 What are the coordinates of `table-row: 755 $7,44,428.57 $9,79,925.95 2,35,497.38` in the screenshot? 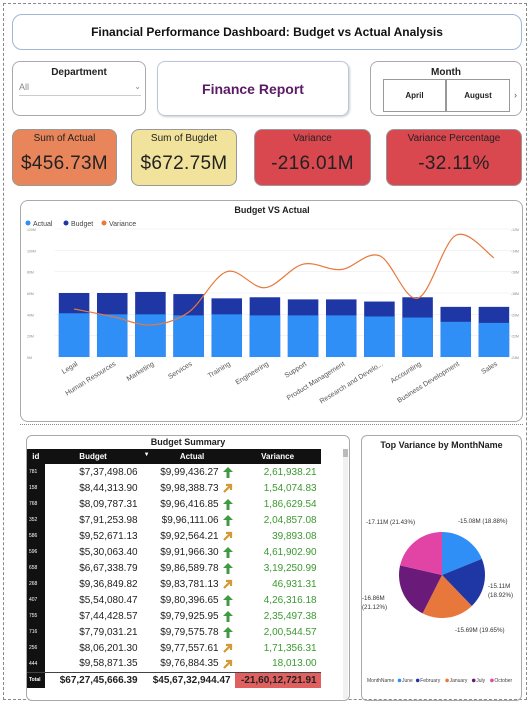 It's located at (174, 616).